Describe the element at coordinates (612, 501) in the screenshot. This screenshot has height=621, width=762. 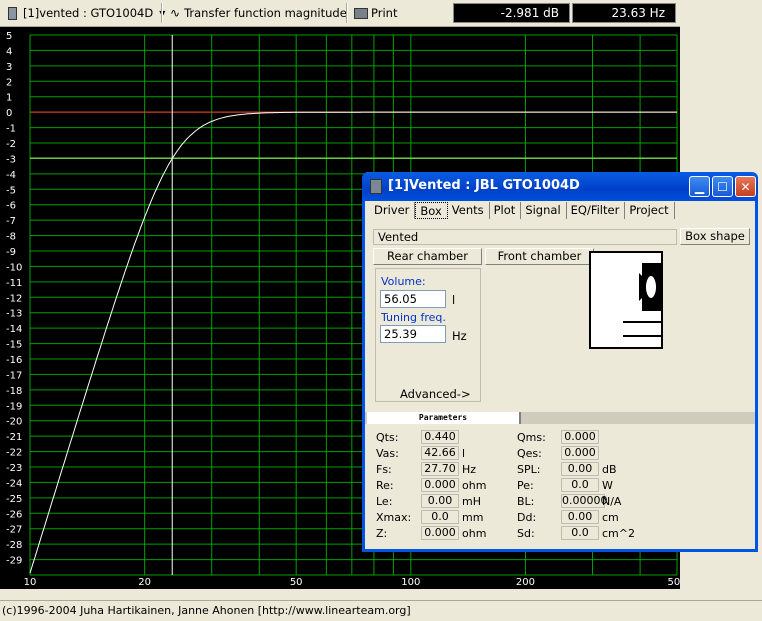
I see `param-unit: N/A` at that location.